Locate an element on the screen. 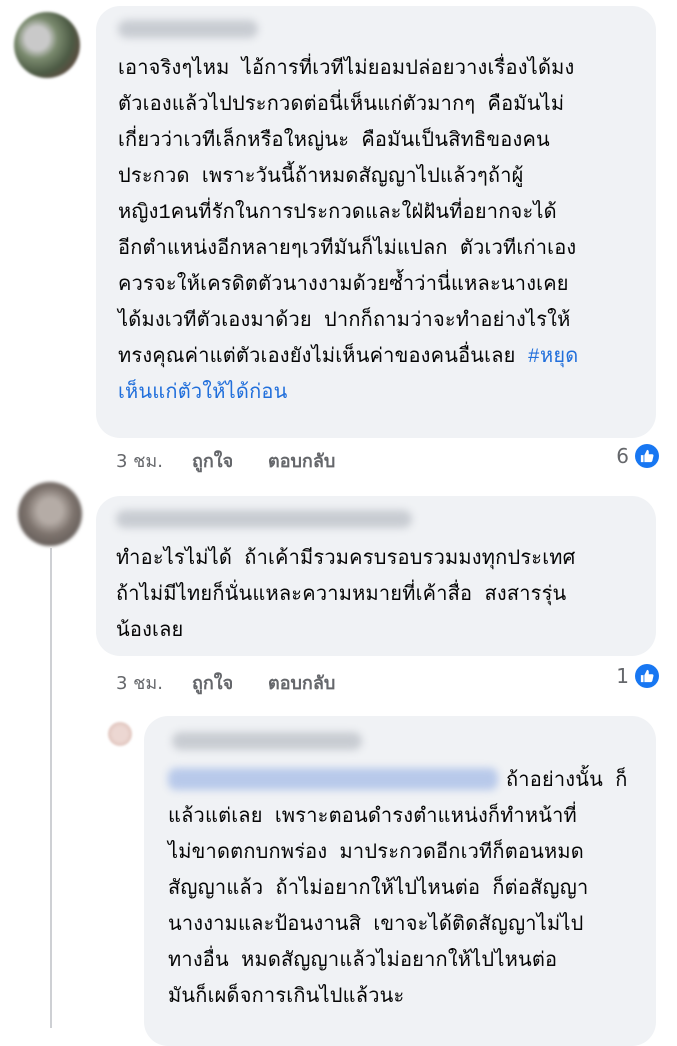 The height and width of the screenshot is (1046, 677). reaction-summary: 1 is located at coordinates (637, 676).